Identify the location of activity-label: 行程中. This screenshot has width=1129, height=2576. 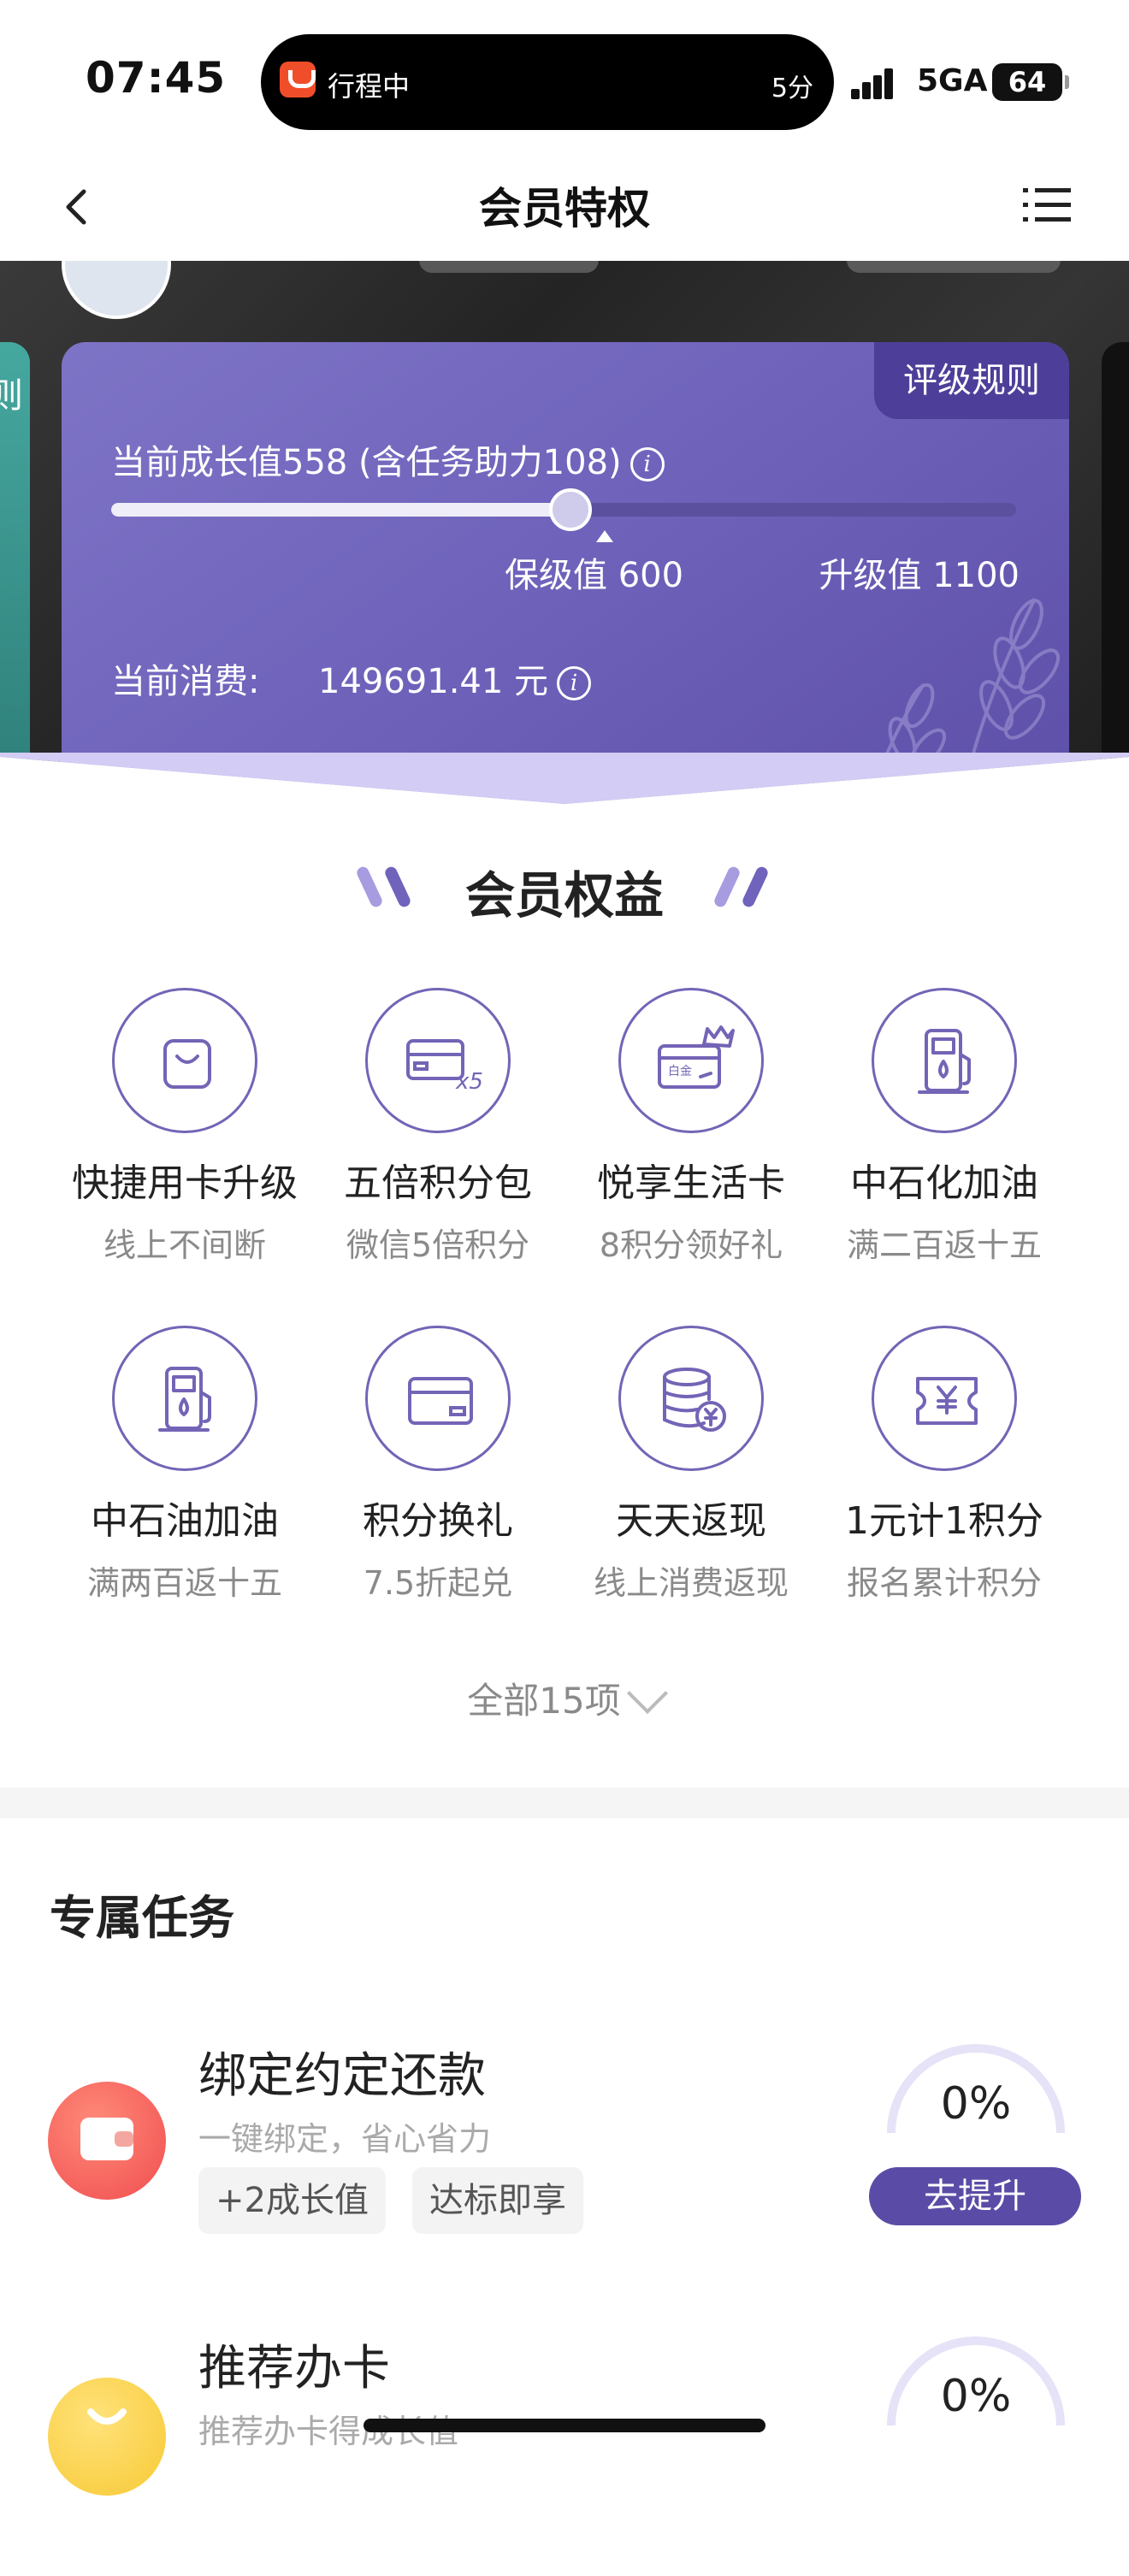
(370, 86).